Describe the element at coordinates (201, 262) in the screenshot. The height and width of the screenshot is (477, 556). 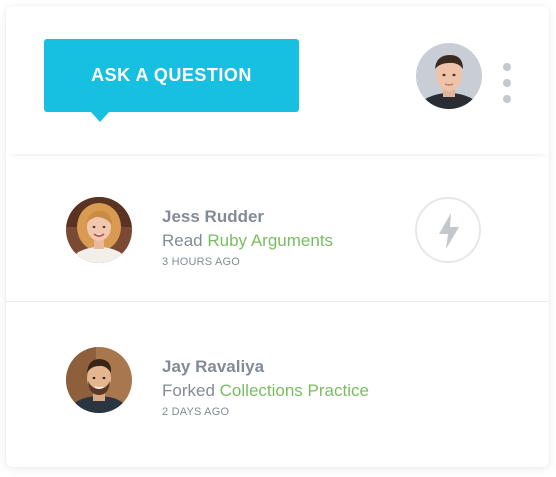
I see `activity-timestamp: 3 HOURS AGO` at that location.